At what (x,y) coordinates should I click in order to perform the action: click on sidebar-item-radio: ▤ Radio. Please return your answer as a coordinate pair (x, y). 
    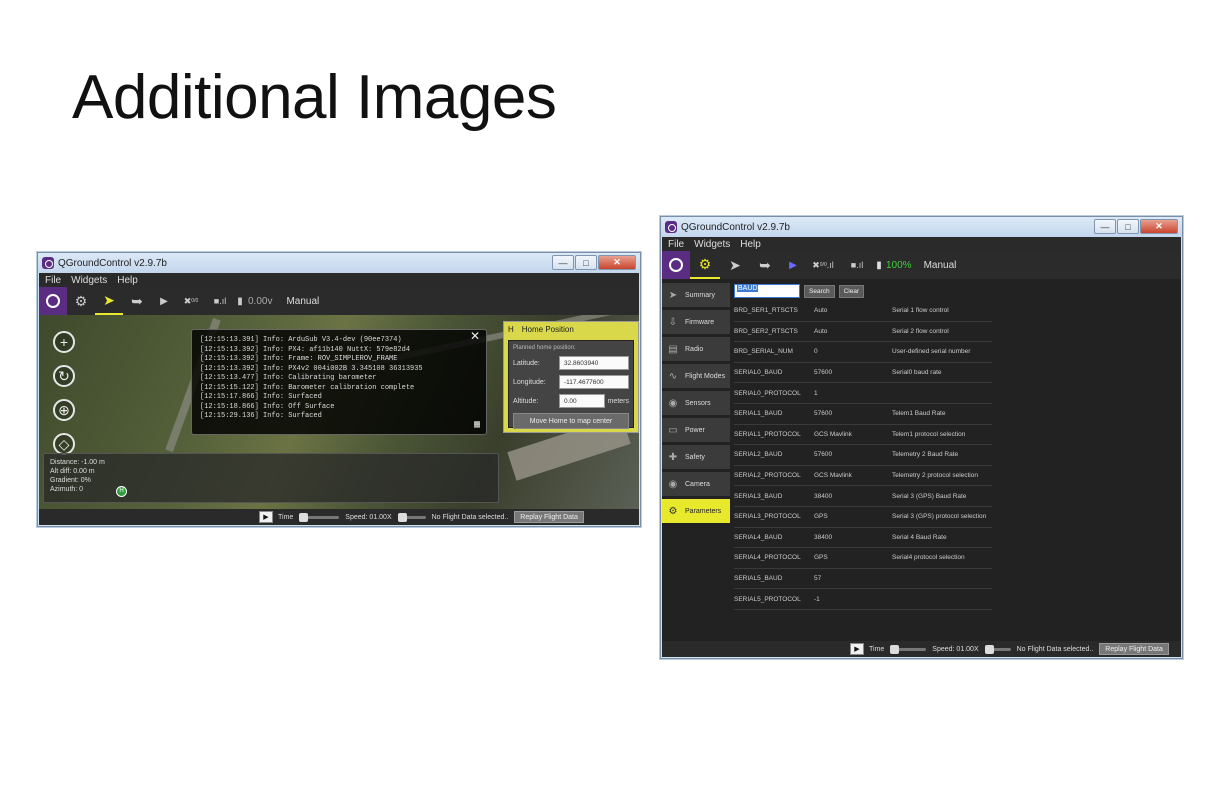
    Looking at the image, I should click on (696, 349).